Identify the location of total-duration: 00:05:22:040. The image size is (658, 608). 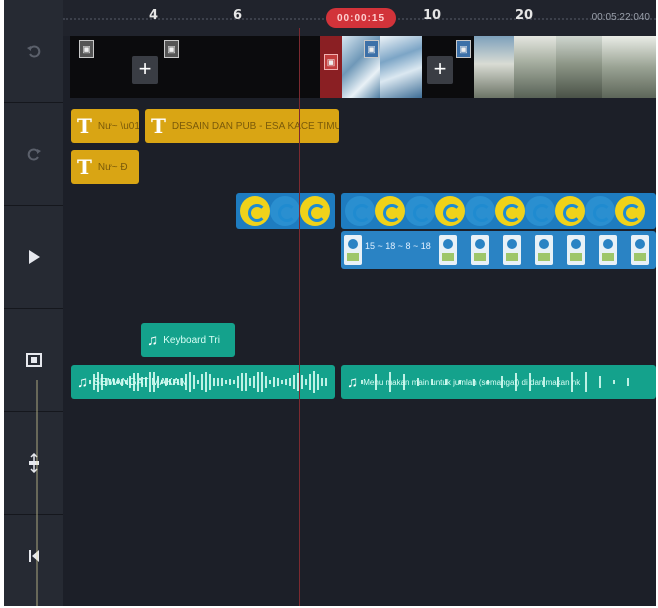
(620, 17).